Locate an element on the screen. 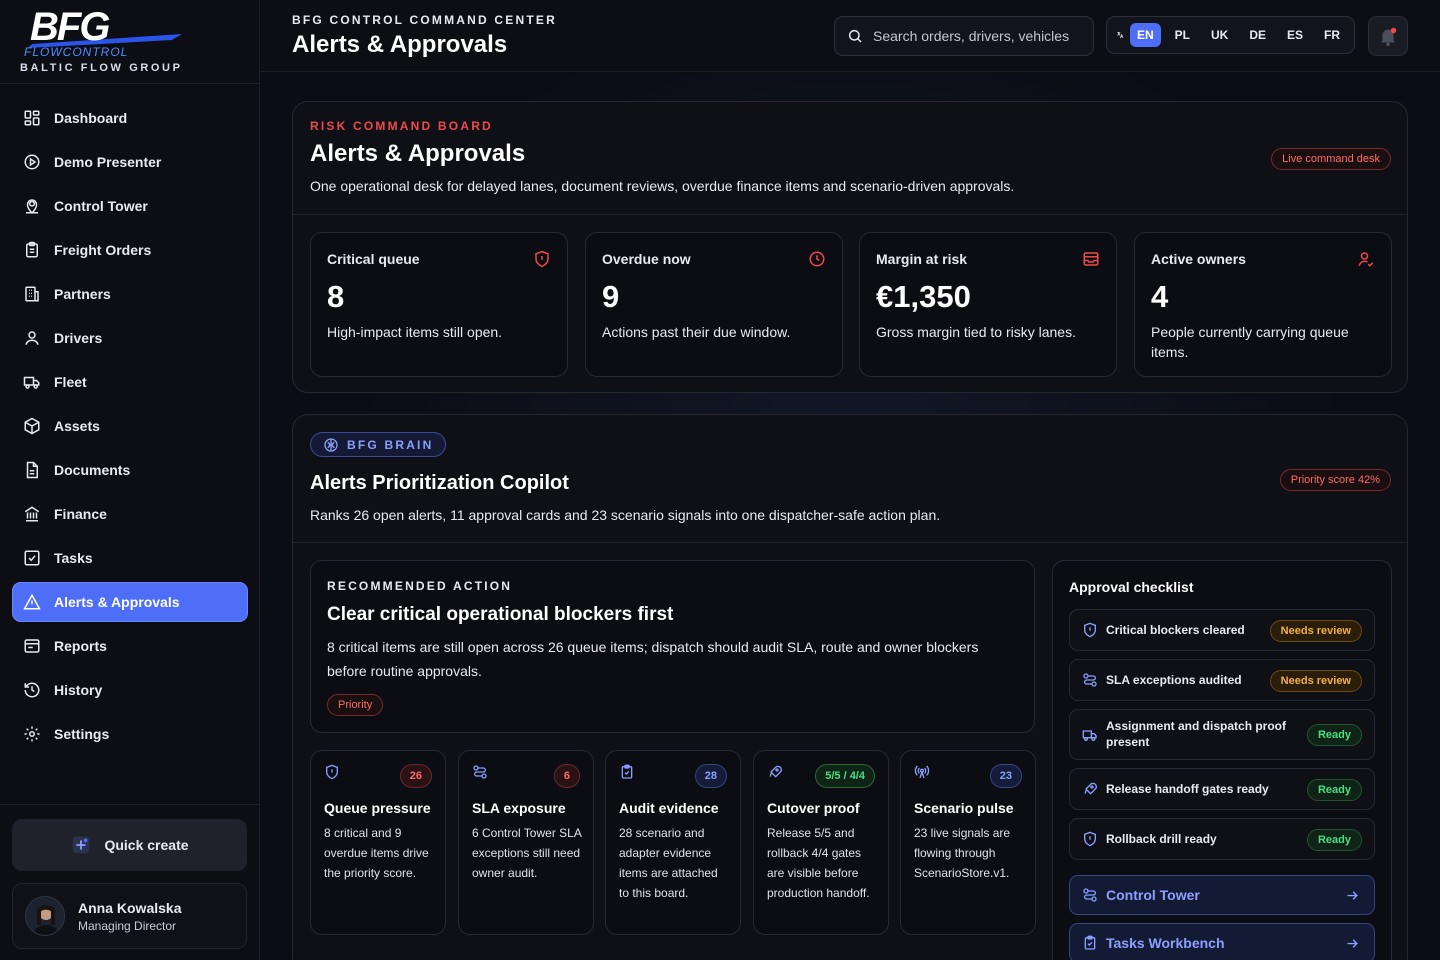 This screenshot has height=960, width=1440. lang-de: DE is located at coordinates (1257, 35).